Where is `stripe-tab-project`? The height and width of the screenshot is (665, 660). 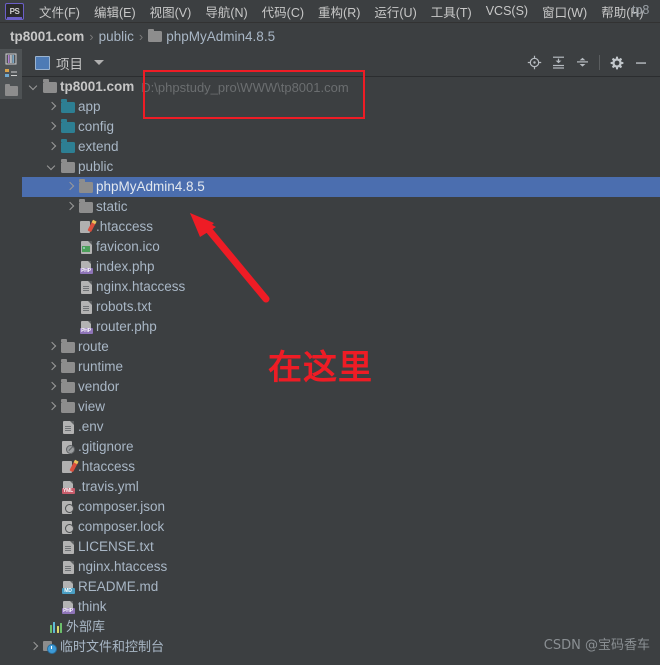 stripe-tab-project is located at coordinates (11, 74).